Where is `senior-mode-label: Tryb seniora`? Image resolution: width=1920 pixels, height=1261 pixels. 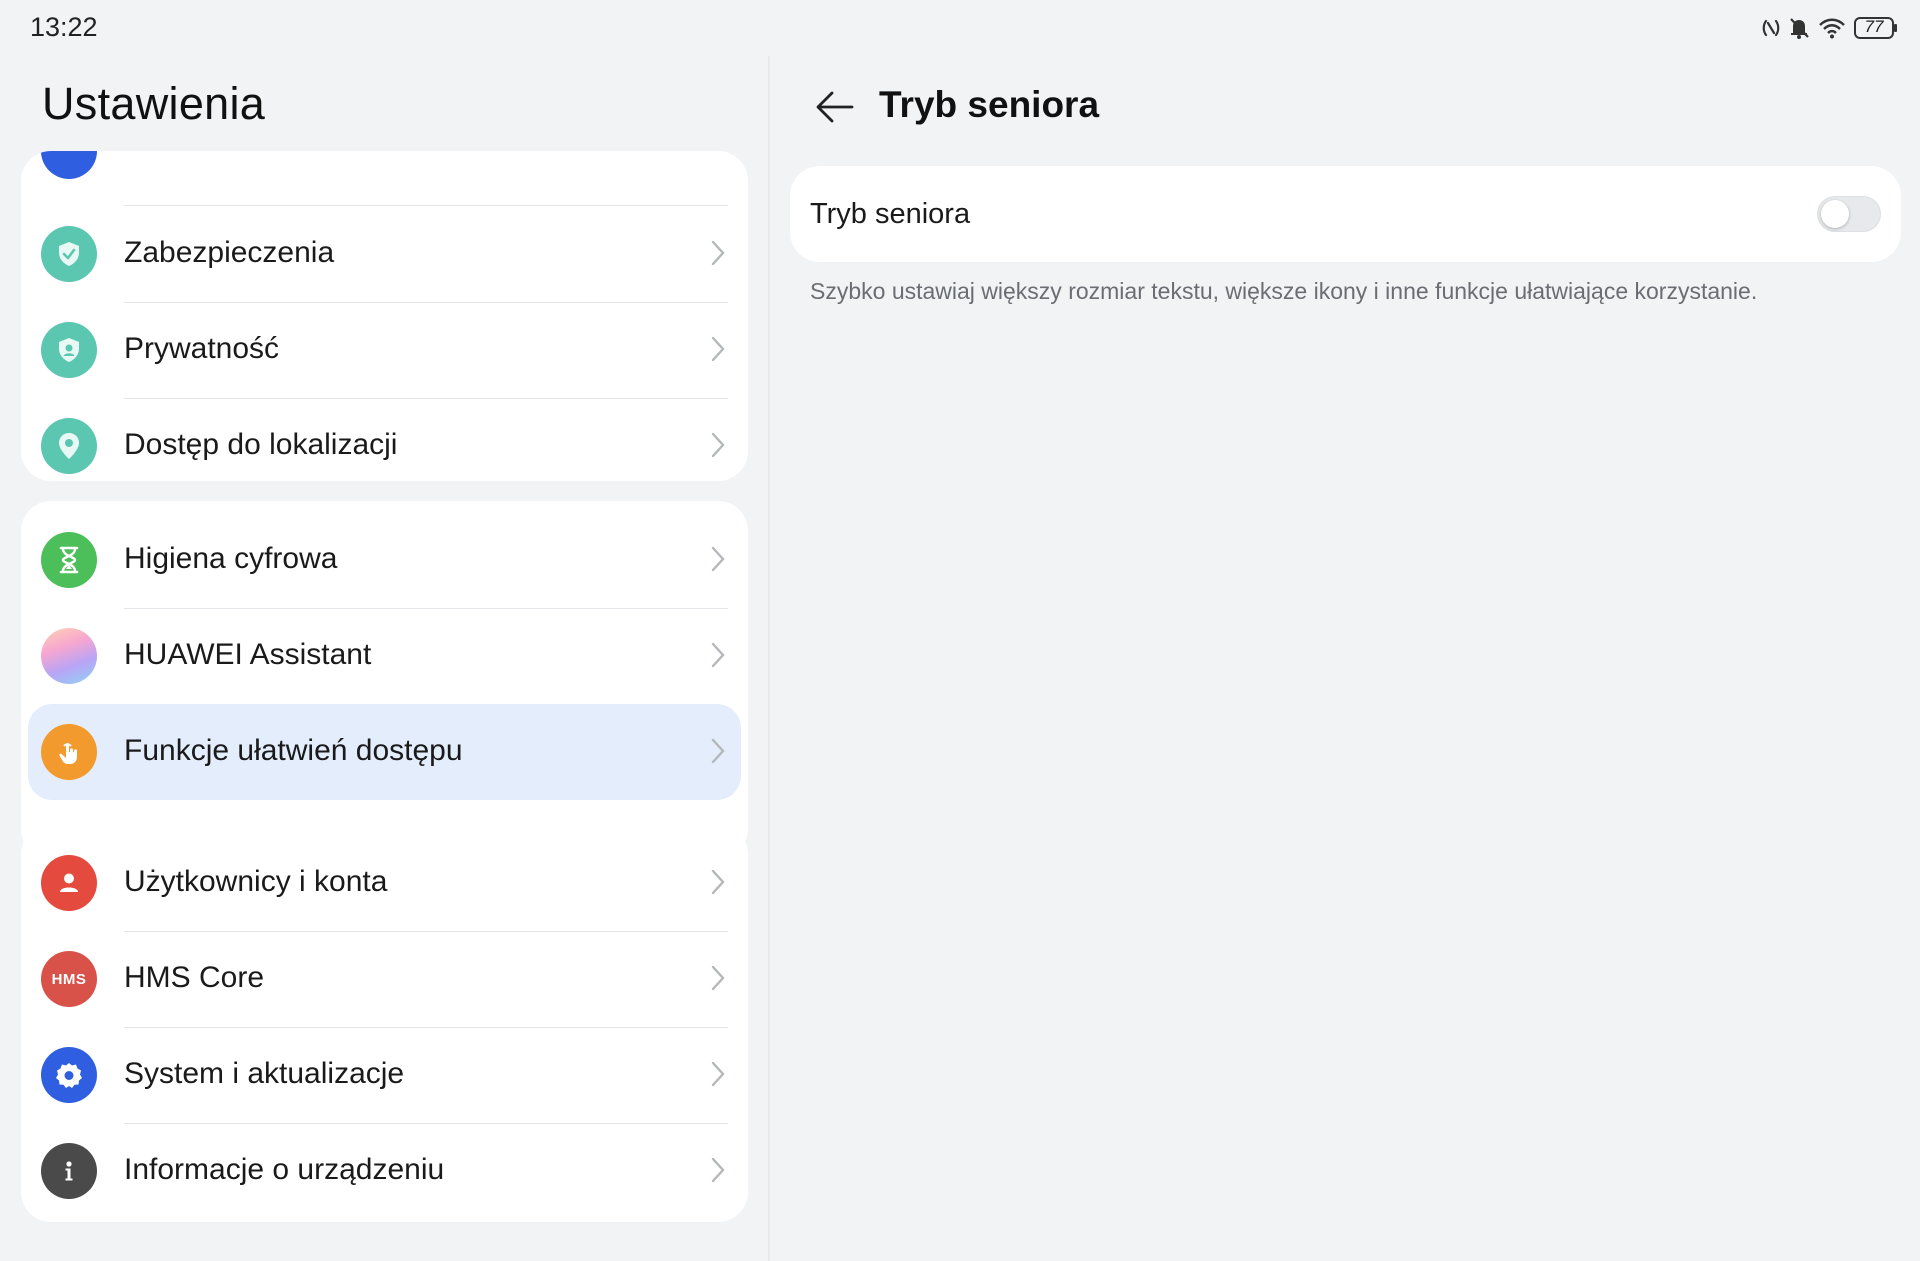
senior-mode-label: Tryb seniora is located at coordinates (890, 214).